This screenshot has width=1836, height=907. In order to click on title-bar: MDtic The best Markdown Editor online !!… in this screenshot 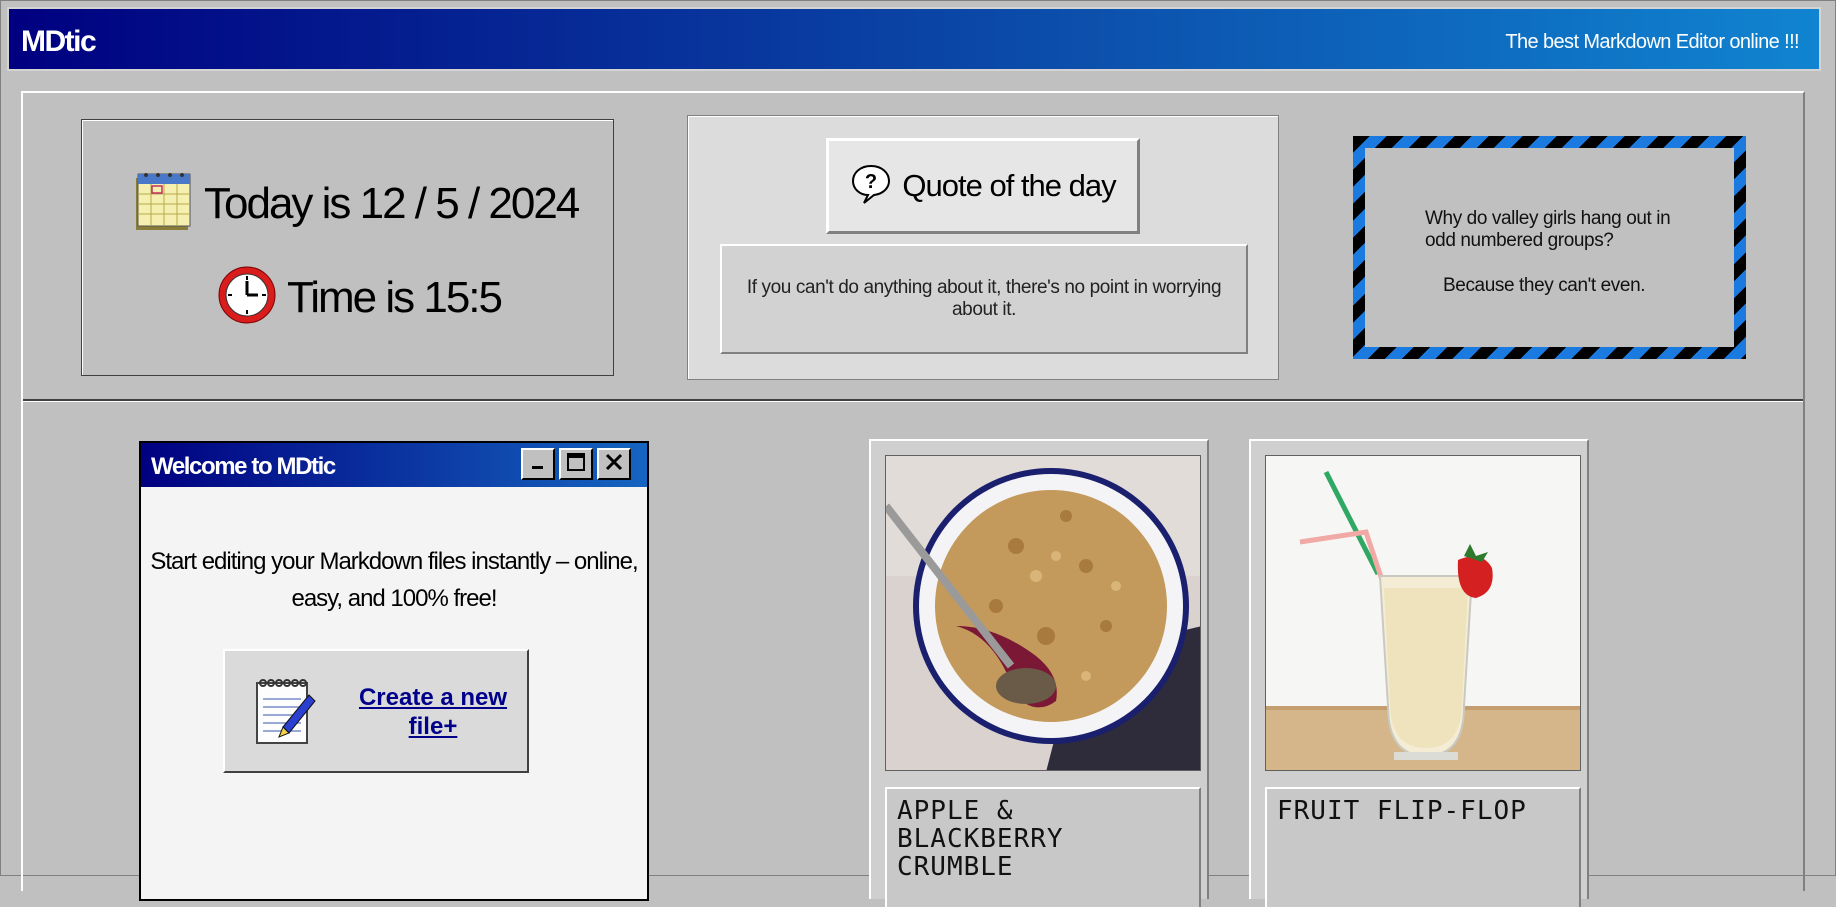, I will do `click(914, 39)`.